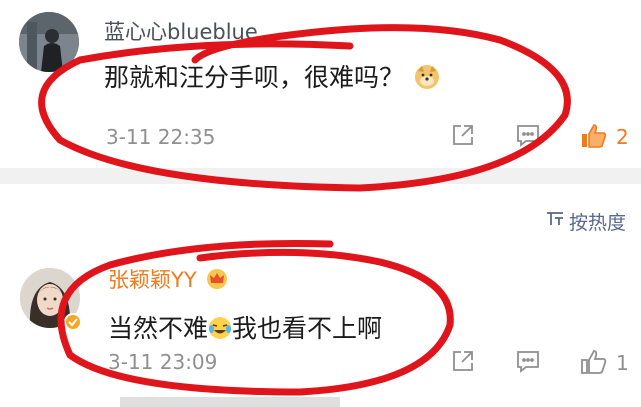 This screenshot has width=641, height=407. Describe the element at coordinates (622, 363) in the screenshot. I see `like-count: 1` at that location.